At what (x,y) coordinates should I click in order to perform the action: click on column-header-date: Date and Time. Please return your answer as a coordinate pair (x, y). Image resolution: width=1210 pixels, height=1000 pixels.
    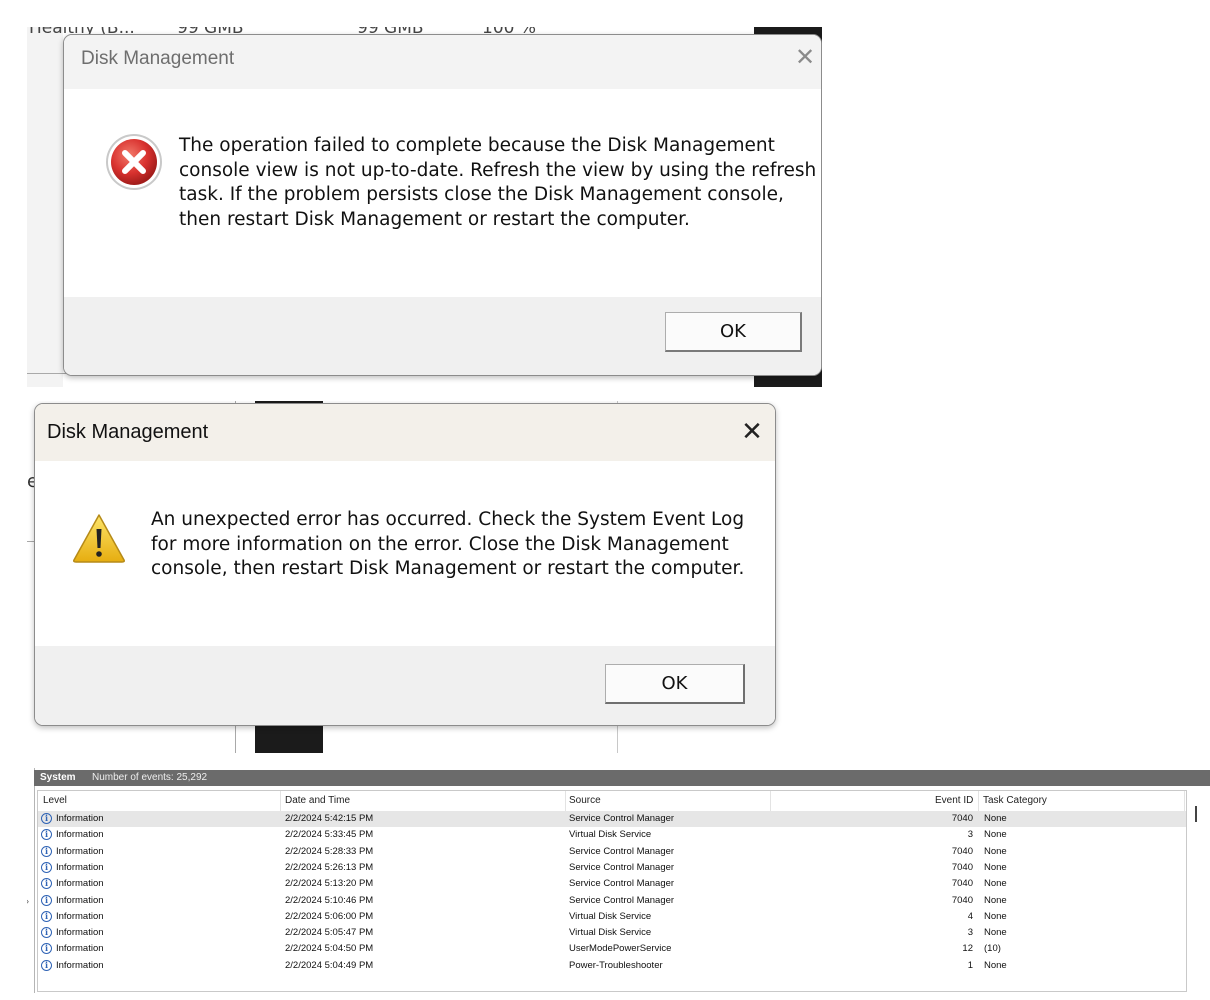
    Looking at the image, I should click on (317, 801).